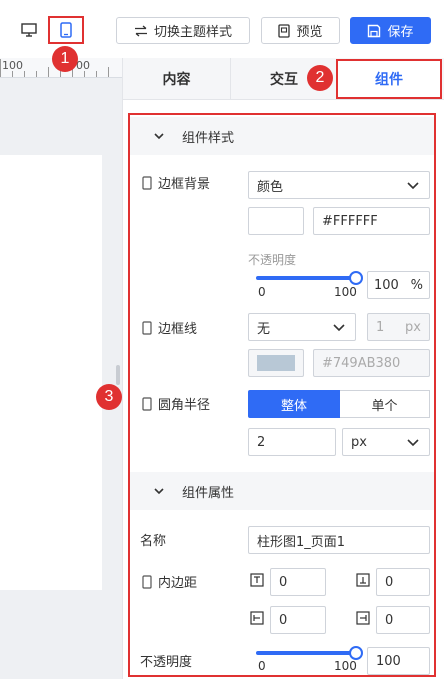 Image resolution: width=444 pixels, height=679 pixels. I want to click on border-line-color-input: #749AB380, so click(371, 363).